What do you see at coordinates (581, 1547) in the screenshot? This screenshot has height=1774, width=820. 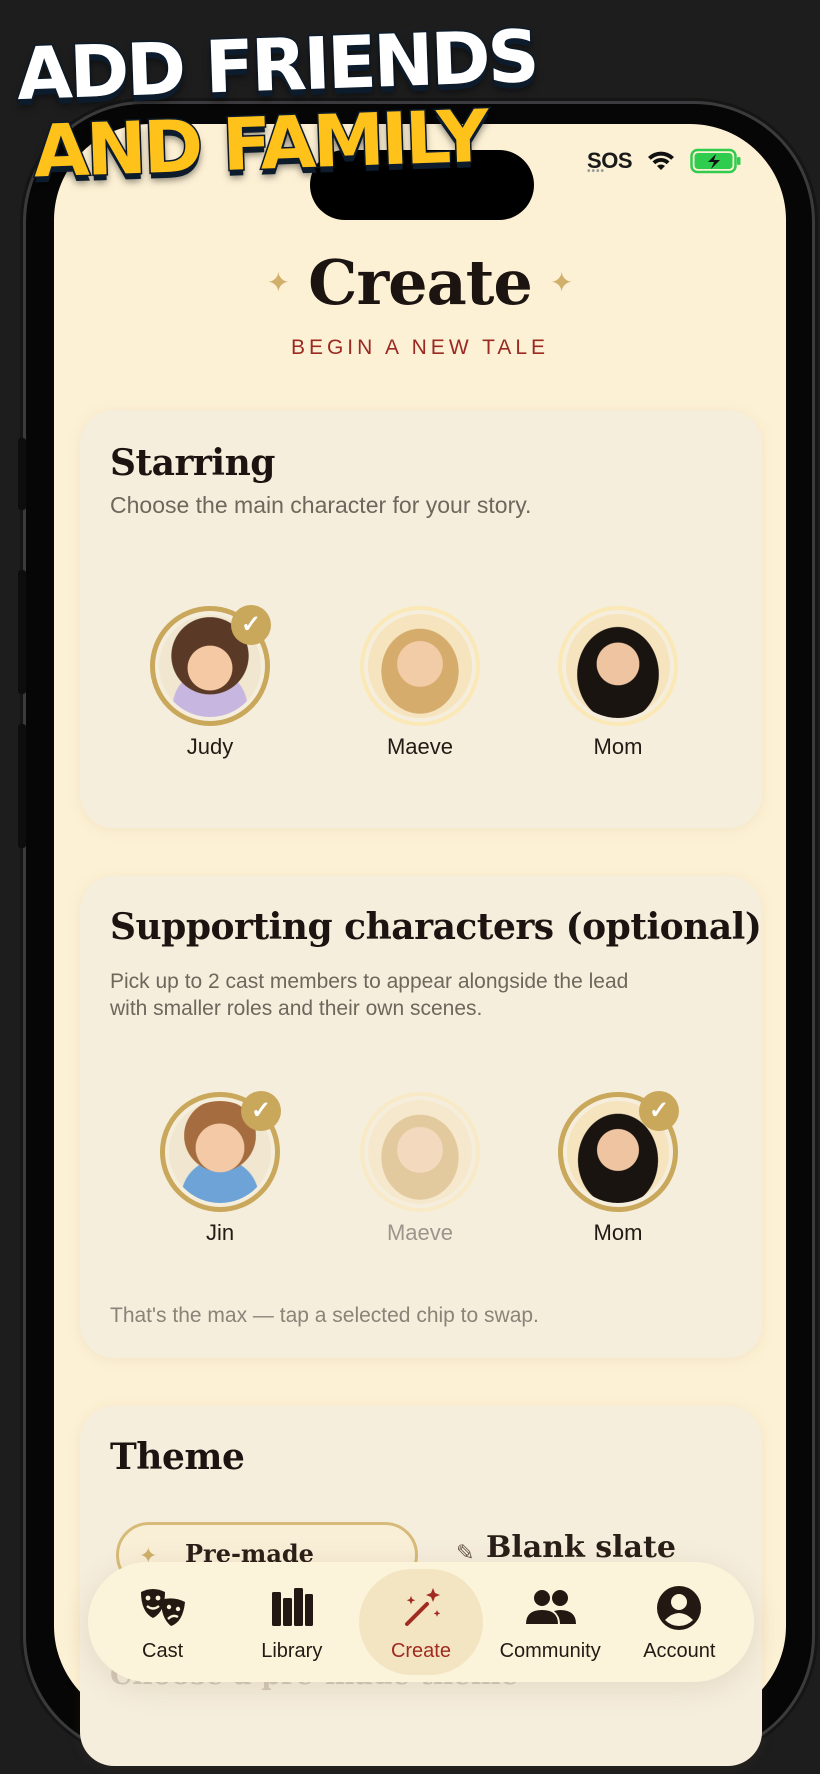 I see `theme-option-label: Blank slate` at bounding box center [581, 1547].